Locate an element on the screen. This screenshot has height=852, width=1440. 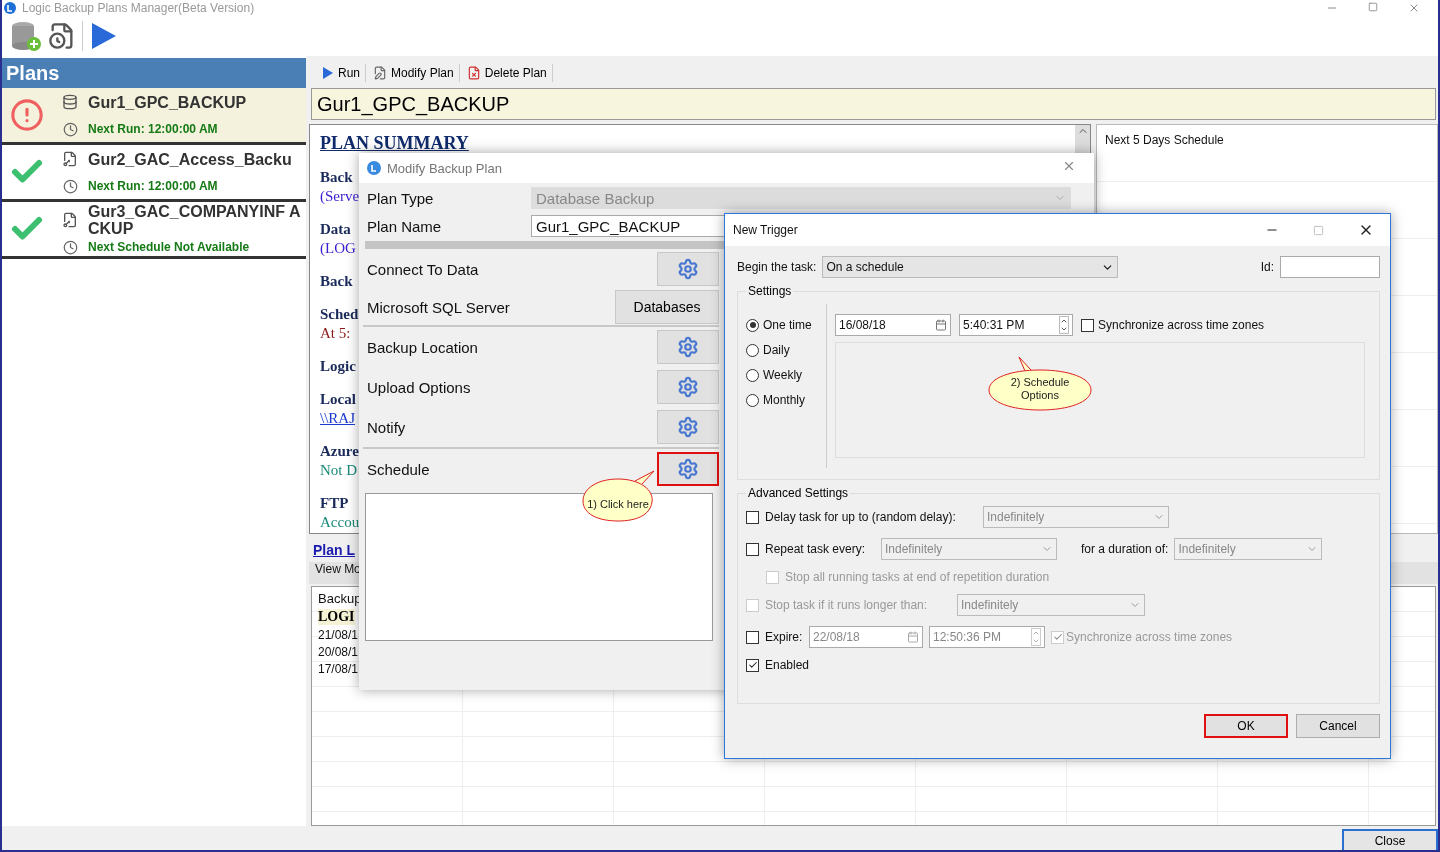
maximize-icon is located at coordinates (1373, 8).